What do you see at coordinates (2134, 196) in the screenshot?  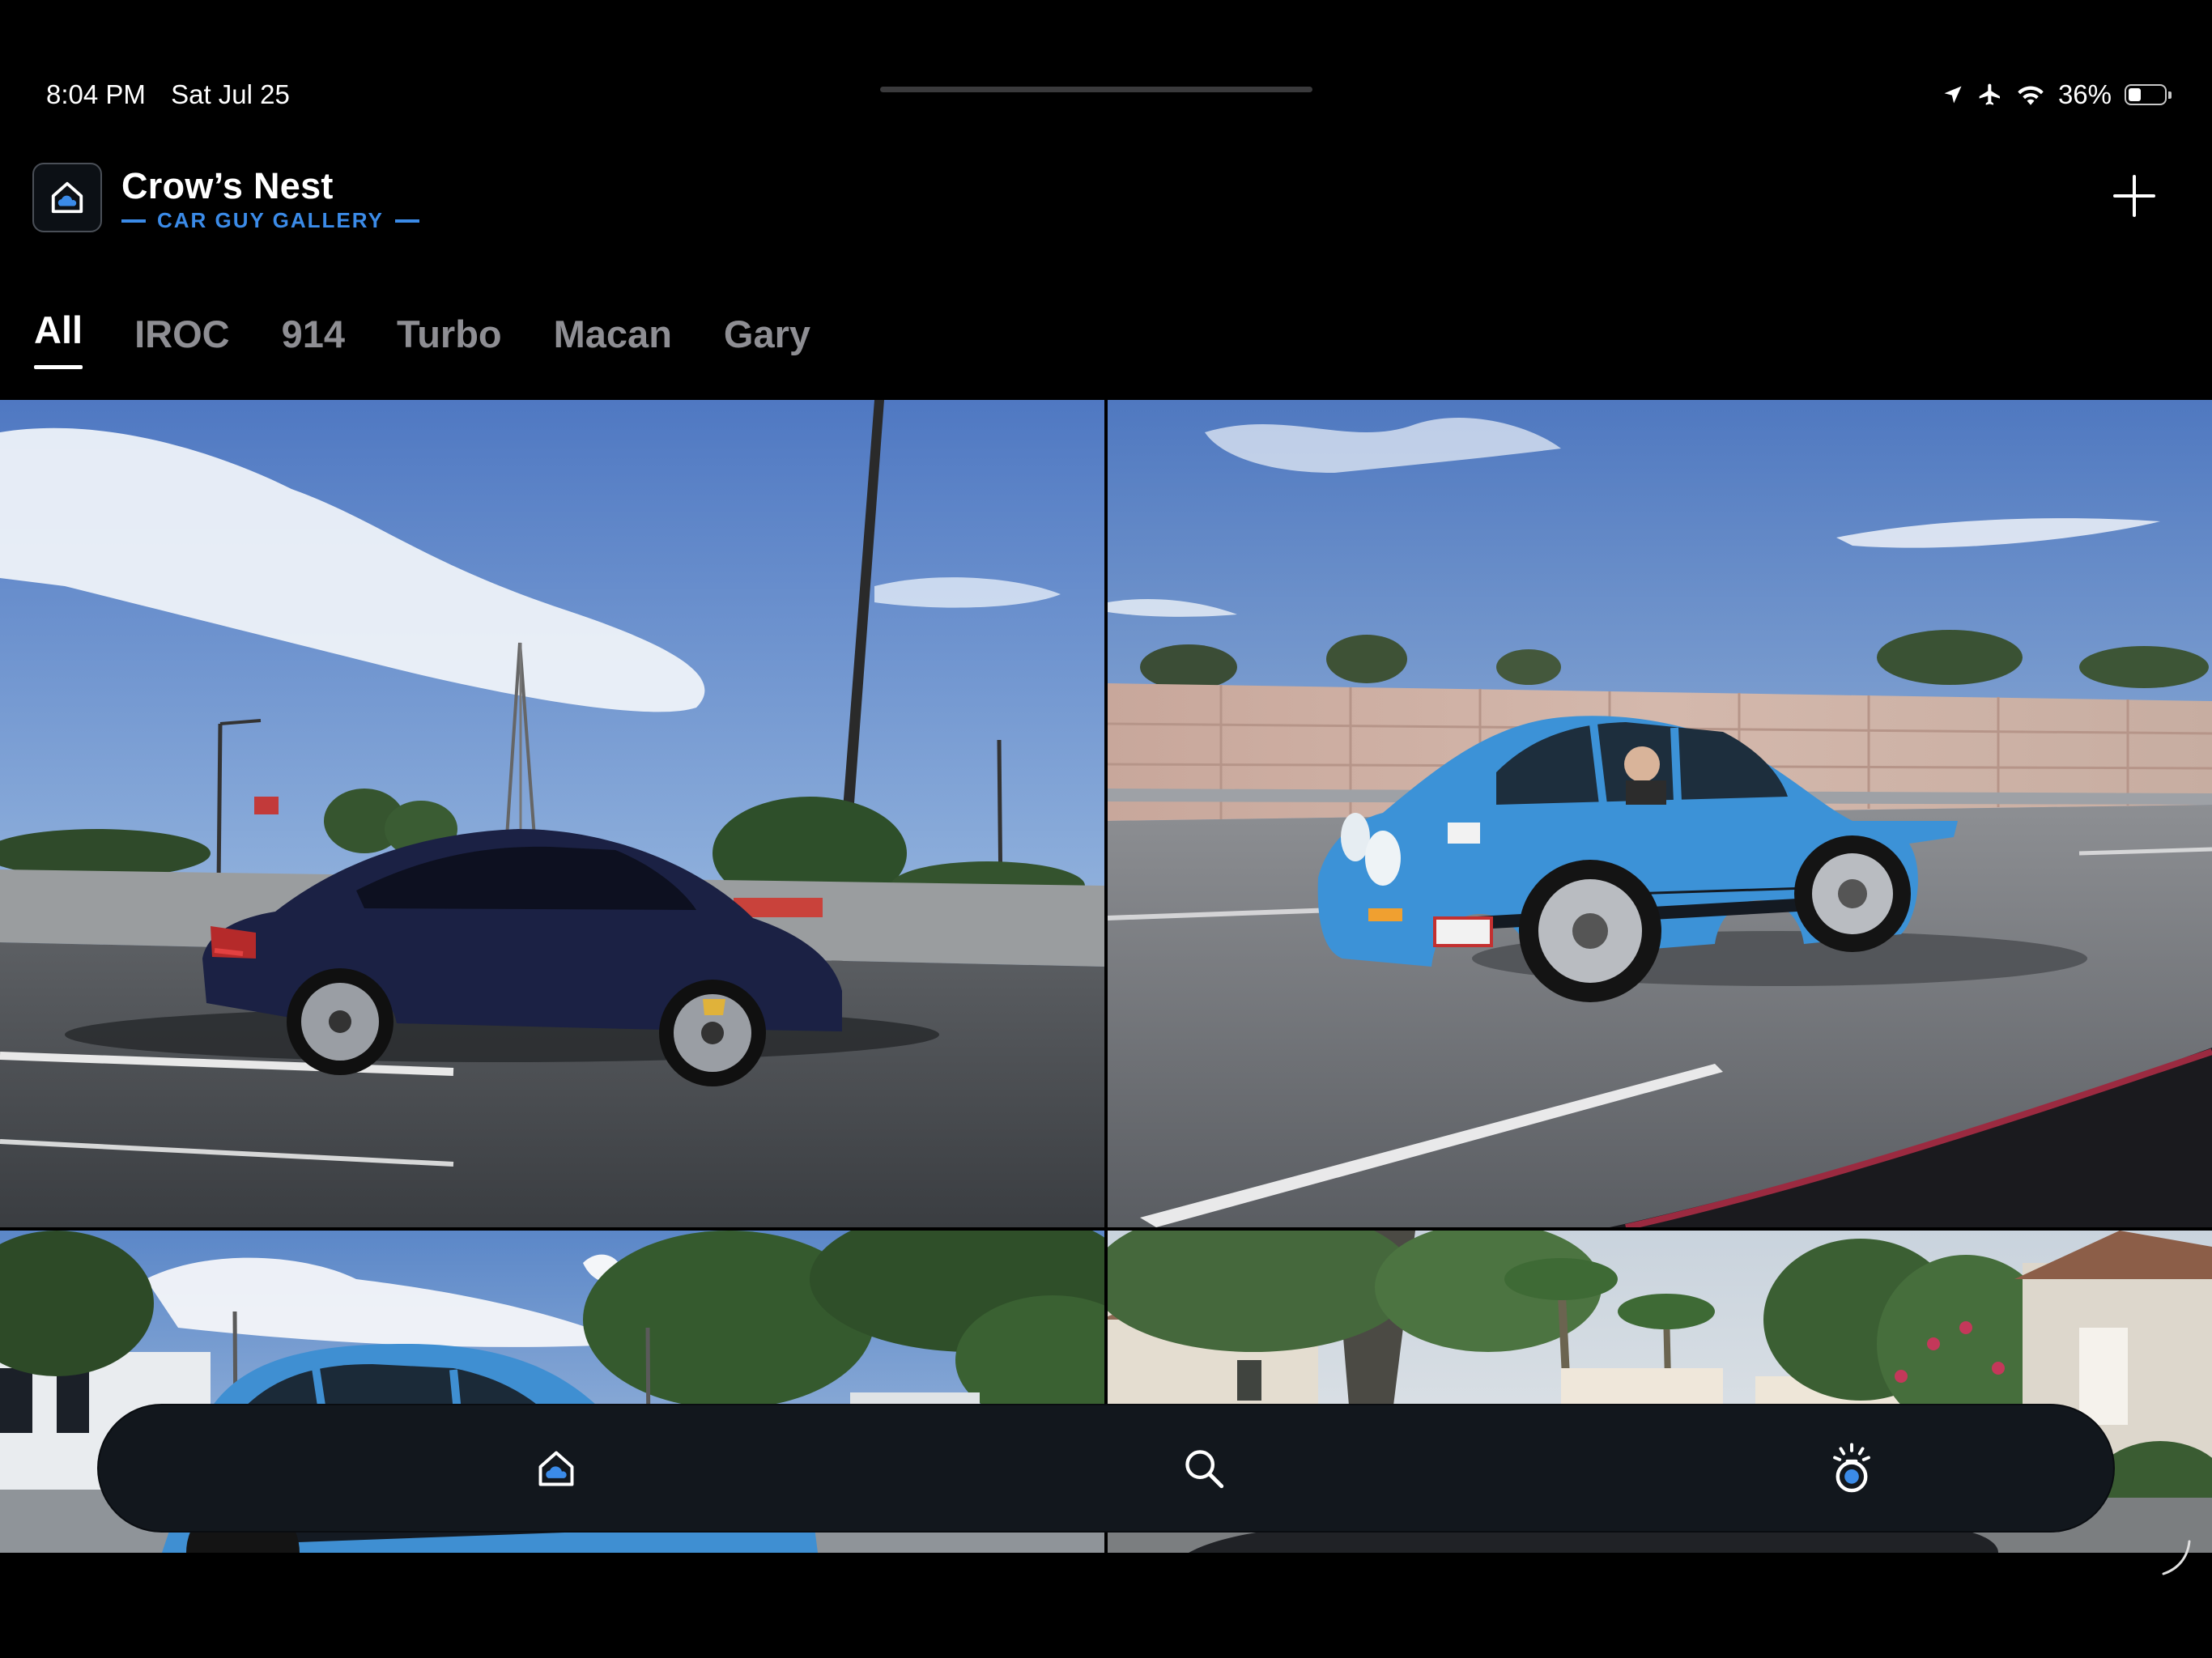 I see `plus-icon` at bounding box center [2134, 196].